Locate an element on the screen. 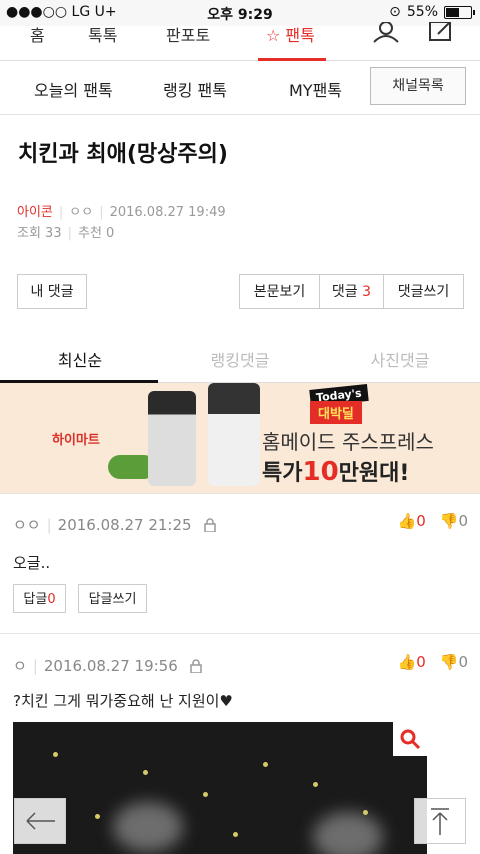  comment-author: ㅇㅇ is located at coordinates (27, 525).